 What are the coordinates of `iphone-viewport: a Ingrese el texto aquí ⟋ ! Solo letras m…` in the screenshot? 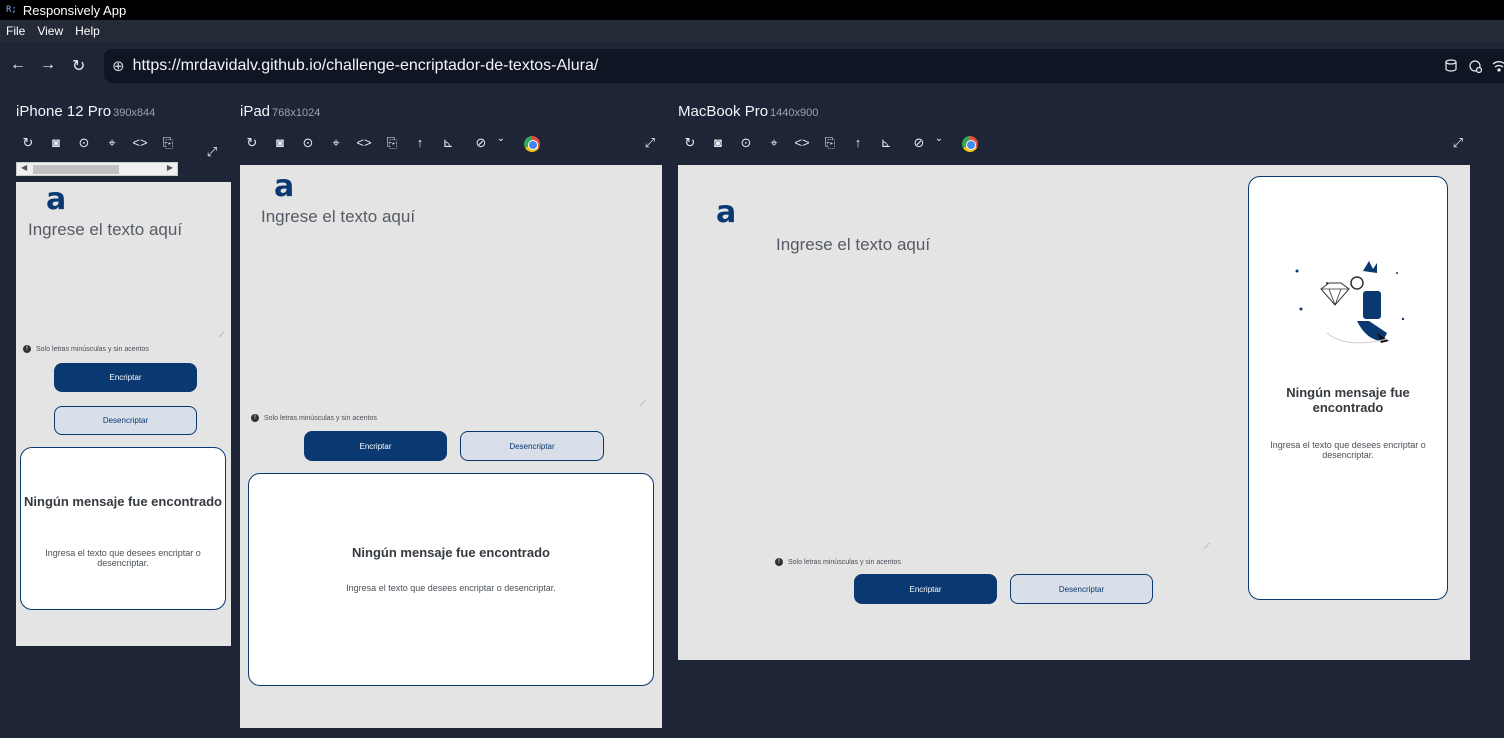 It's located at (123, 414).